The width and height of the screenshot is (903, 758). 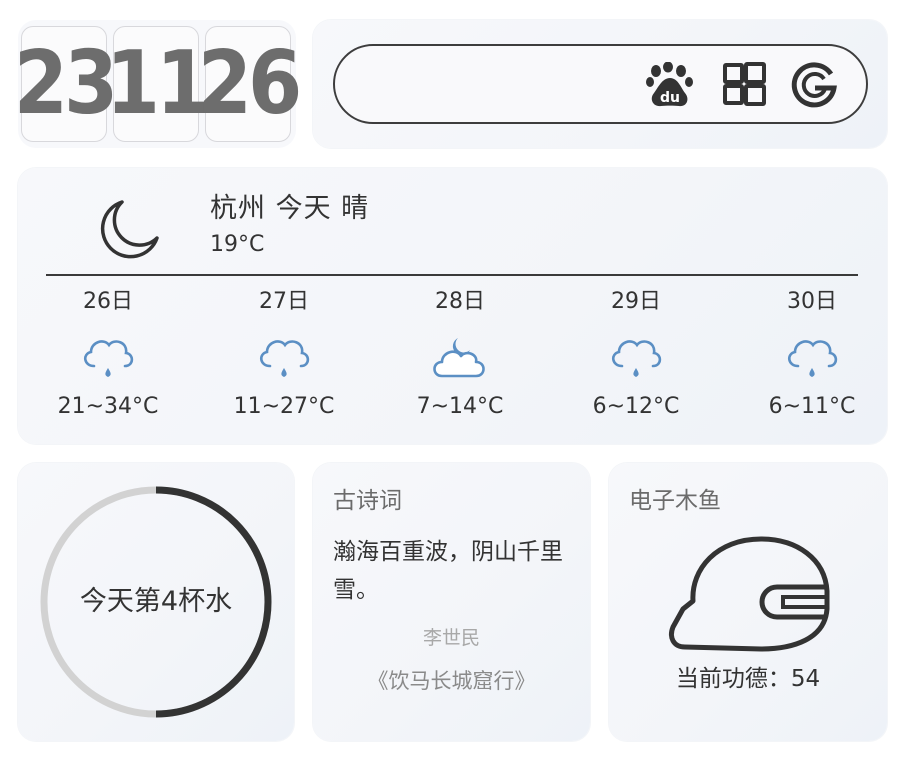 I want to click on forecast-day: 27日 11~27°C, so click(x=284, y=352).